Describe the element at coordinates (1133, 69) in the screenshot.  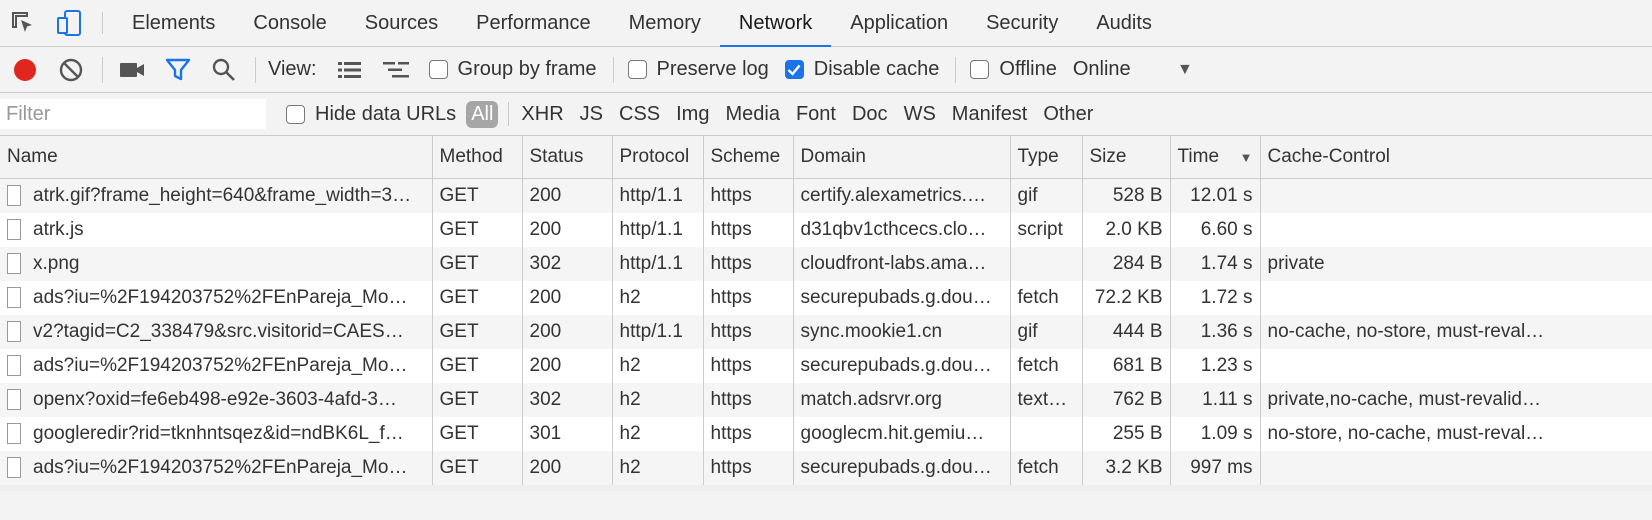
I see `throttling-select: Online ▼` at that location.